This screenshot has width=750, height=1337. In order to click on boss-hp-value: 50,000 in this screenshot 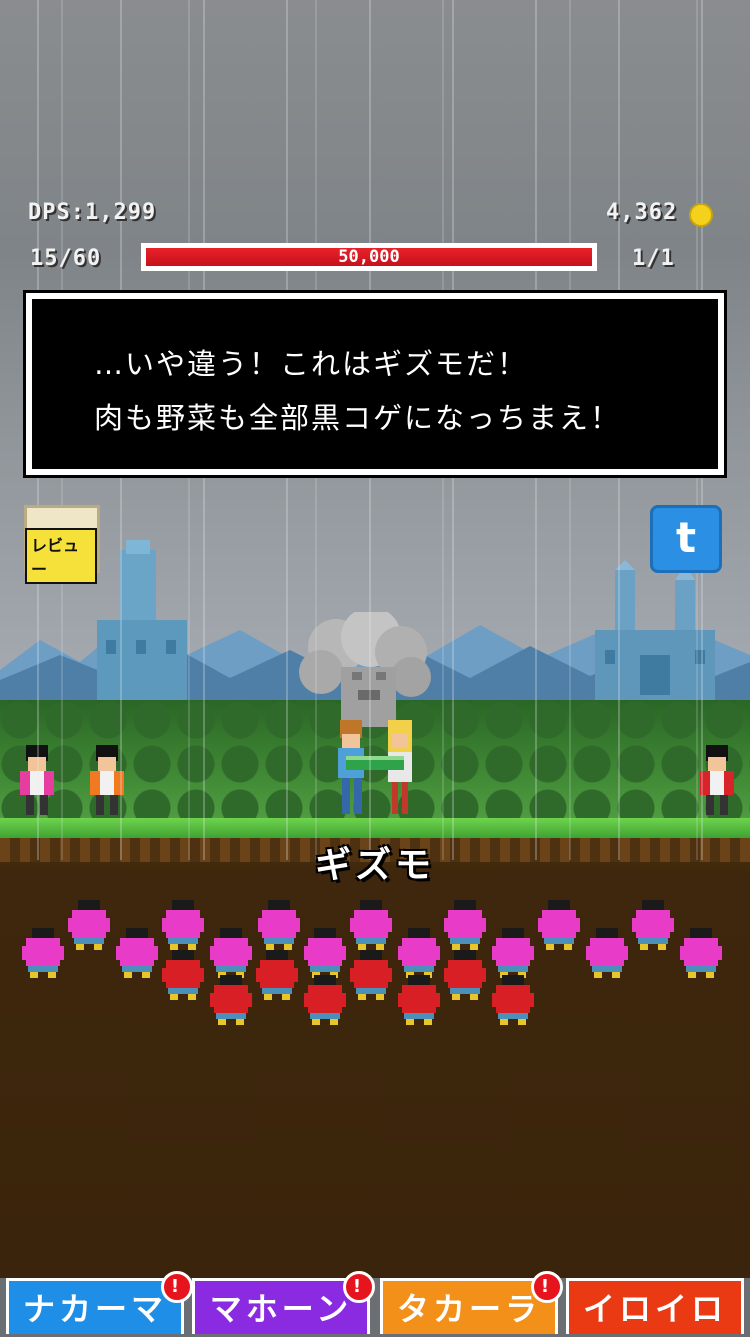, I will do `click(369, 257)`.